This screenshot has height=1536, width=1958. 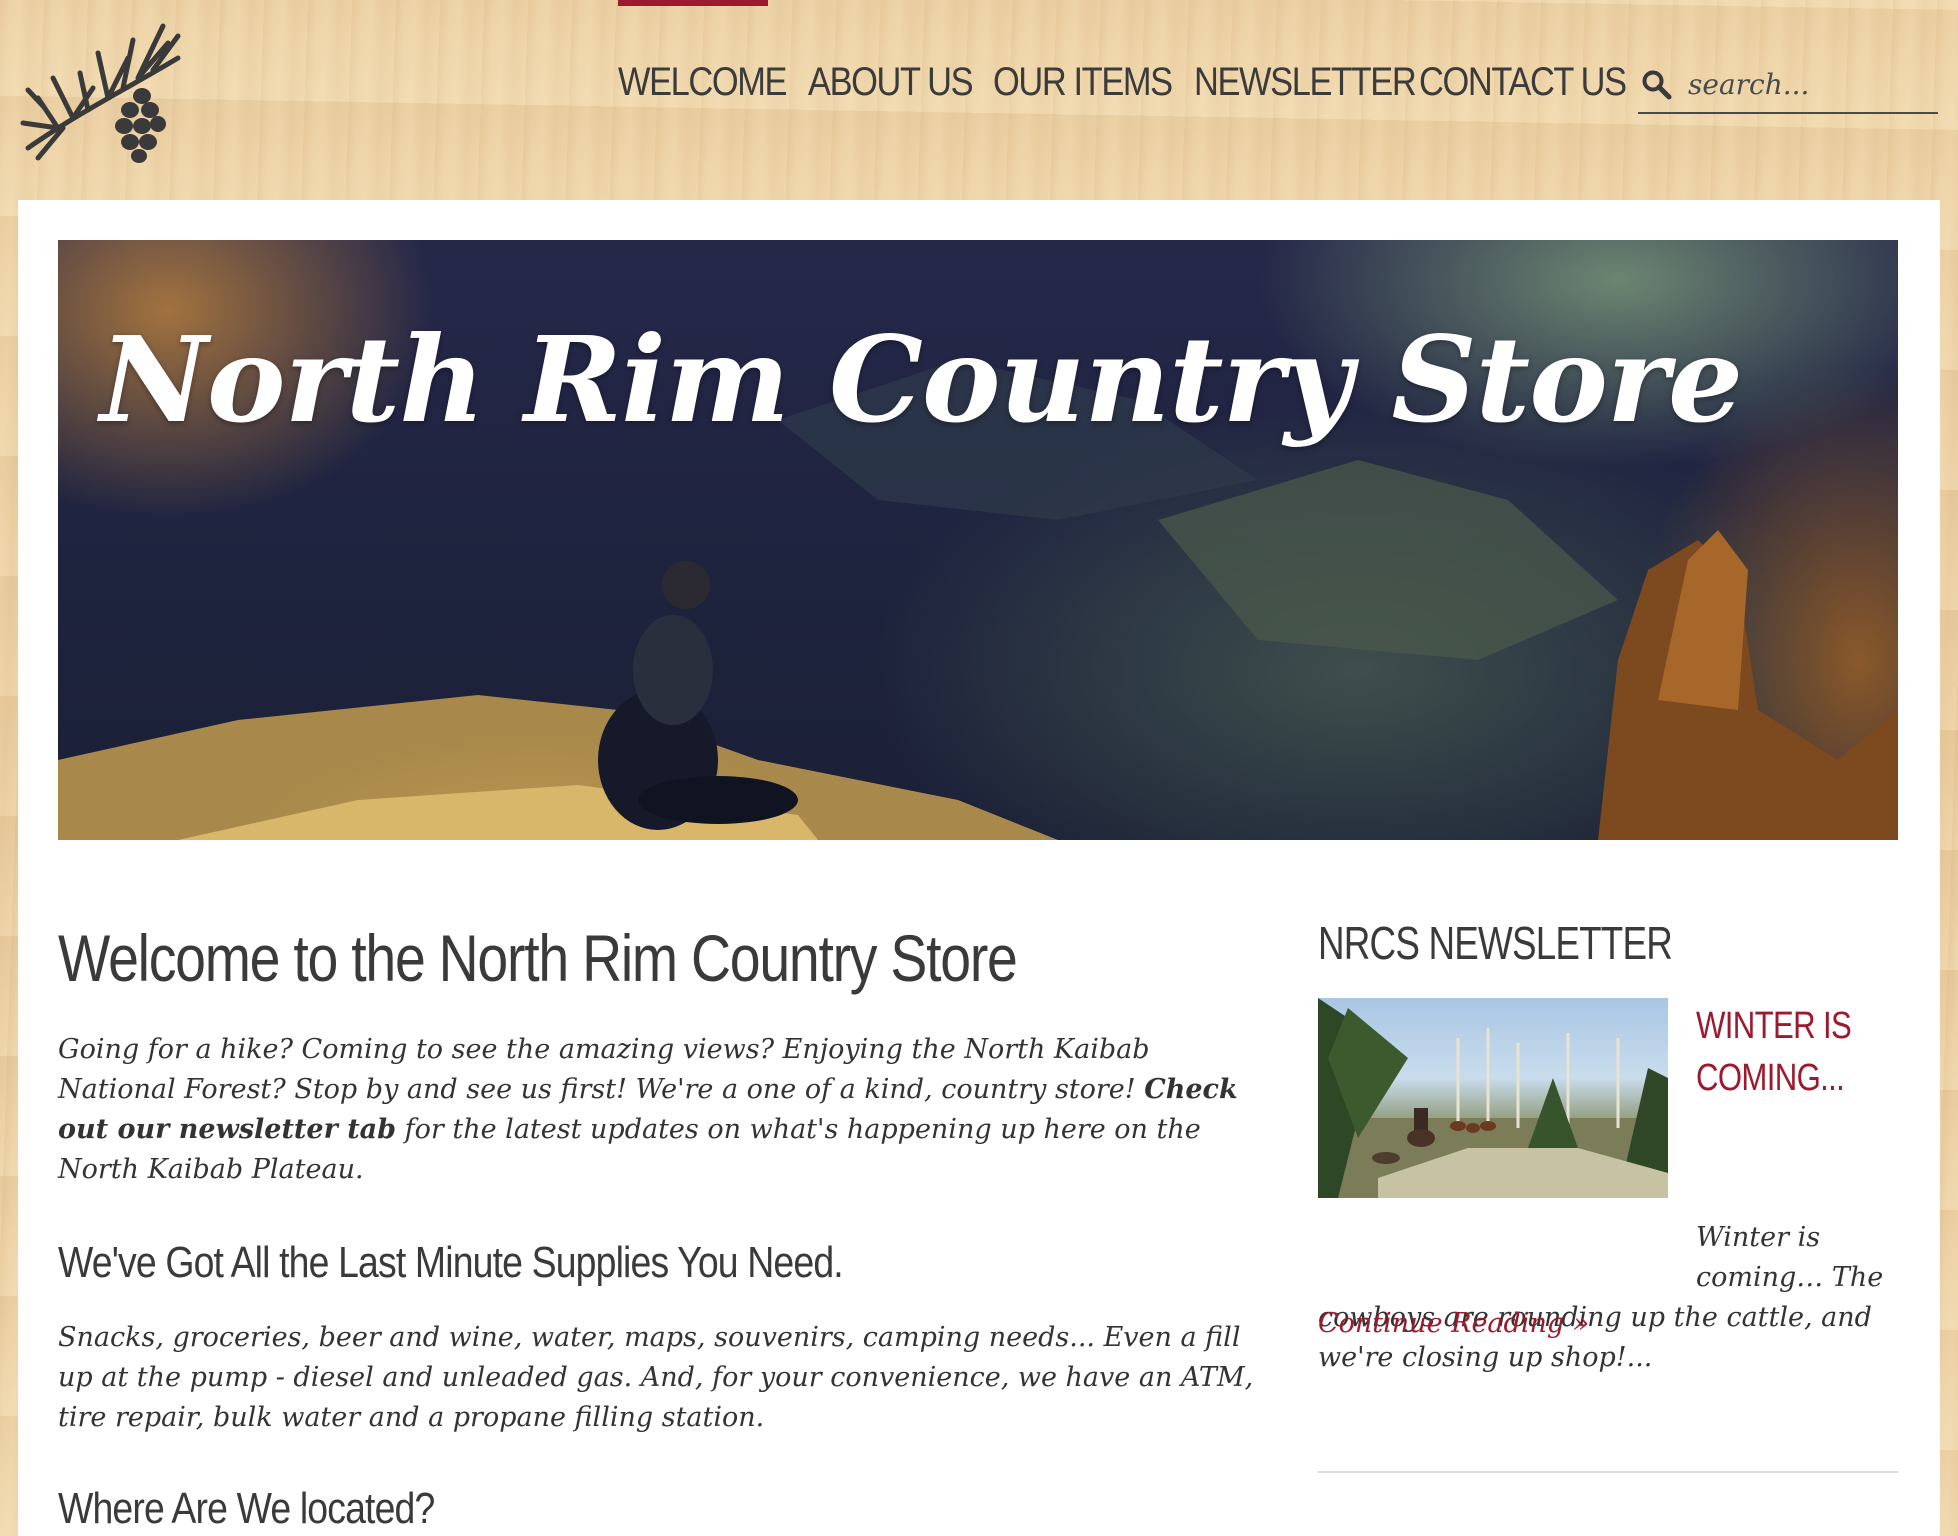 I want to click on nav-active-indicator, so click(x=693, y=3).